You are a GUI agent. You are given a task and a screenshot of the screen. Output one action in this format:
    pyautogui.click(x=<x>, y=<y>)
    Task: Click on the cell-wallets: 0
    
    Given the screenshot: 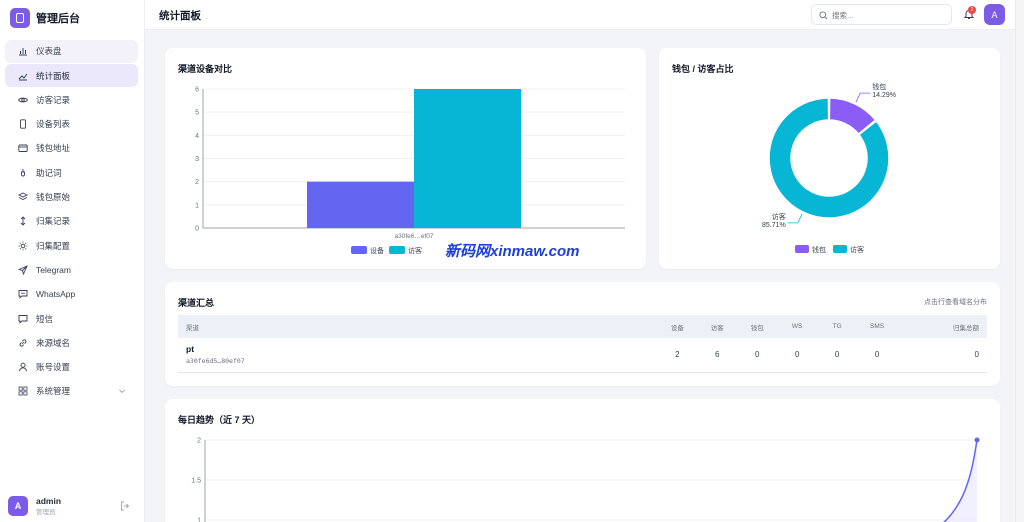 What is the action you would take?
    pyautogui.click(x=757, y=355)
    